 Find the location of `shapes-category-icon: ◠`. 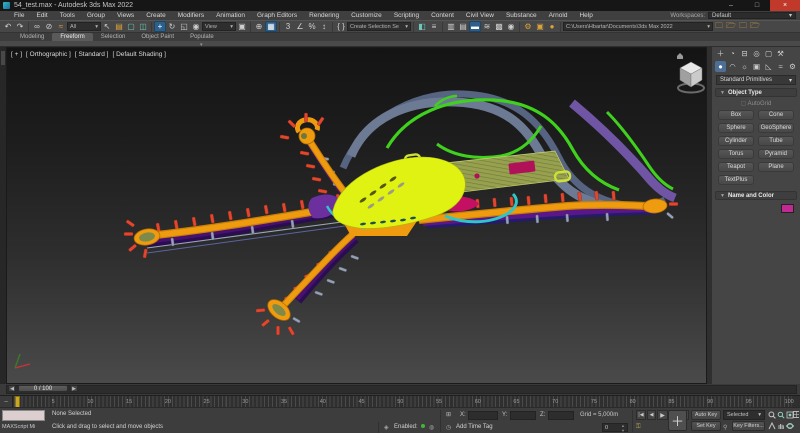

shapes-category-icon: ◠ is located at coordinates (732, 66).